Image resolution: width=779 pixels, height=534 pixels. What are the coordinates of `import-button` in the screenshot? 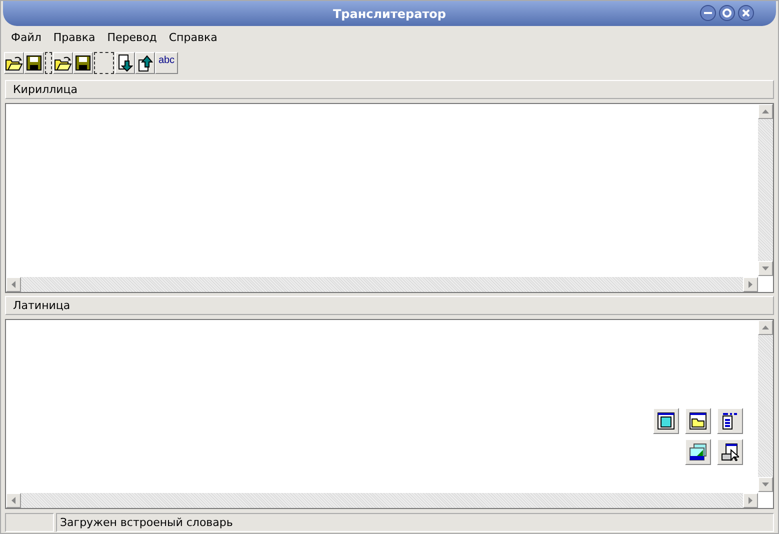 It's located at (125, 63).